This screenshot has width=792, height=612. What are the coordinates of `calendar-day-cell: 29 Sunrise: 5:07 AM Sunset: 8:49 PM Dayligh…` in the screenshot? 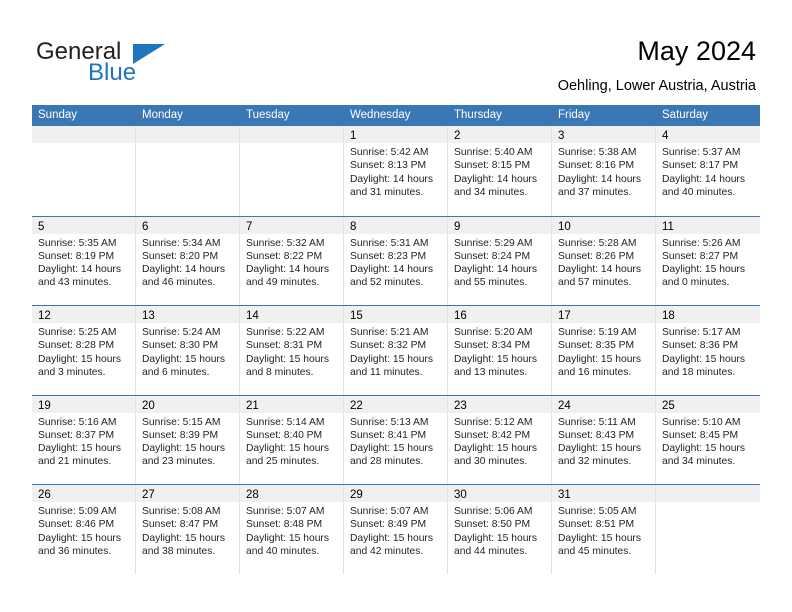 It's located at (396, 529).